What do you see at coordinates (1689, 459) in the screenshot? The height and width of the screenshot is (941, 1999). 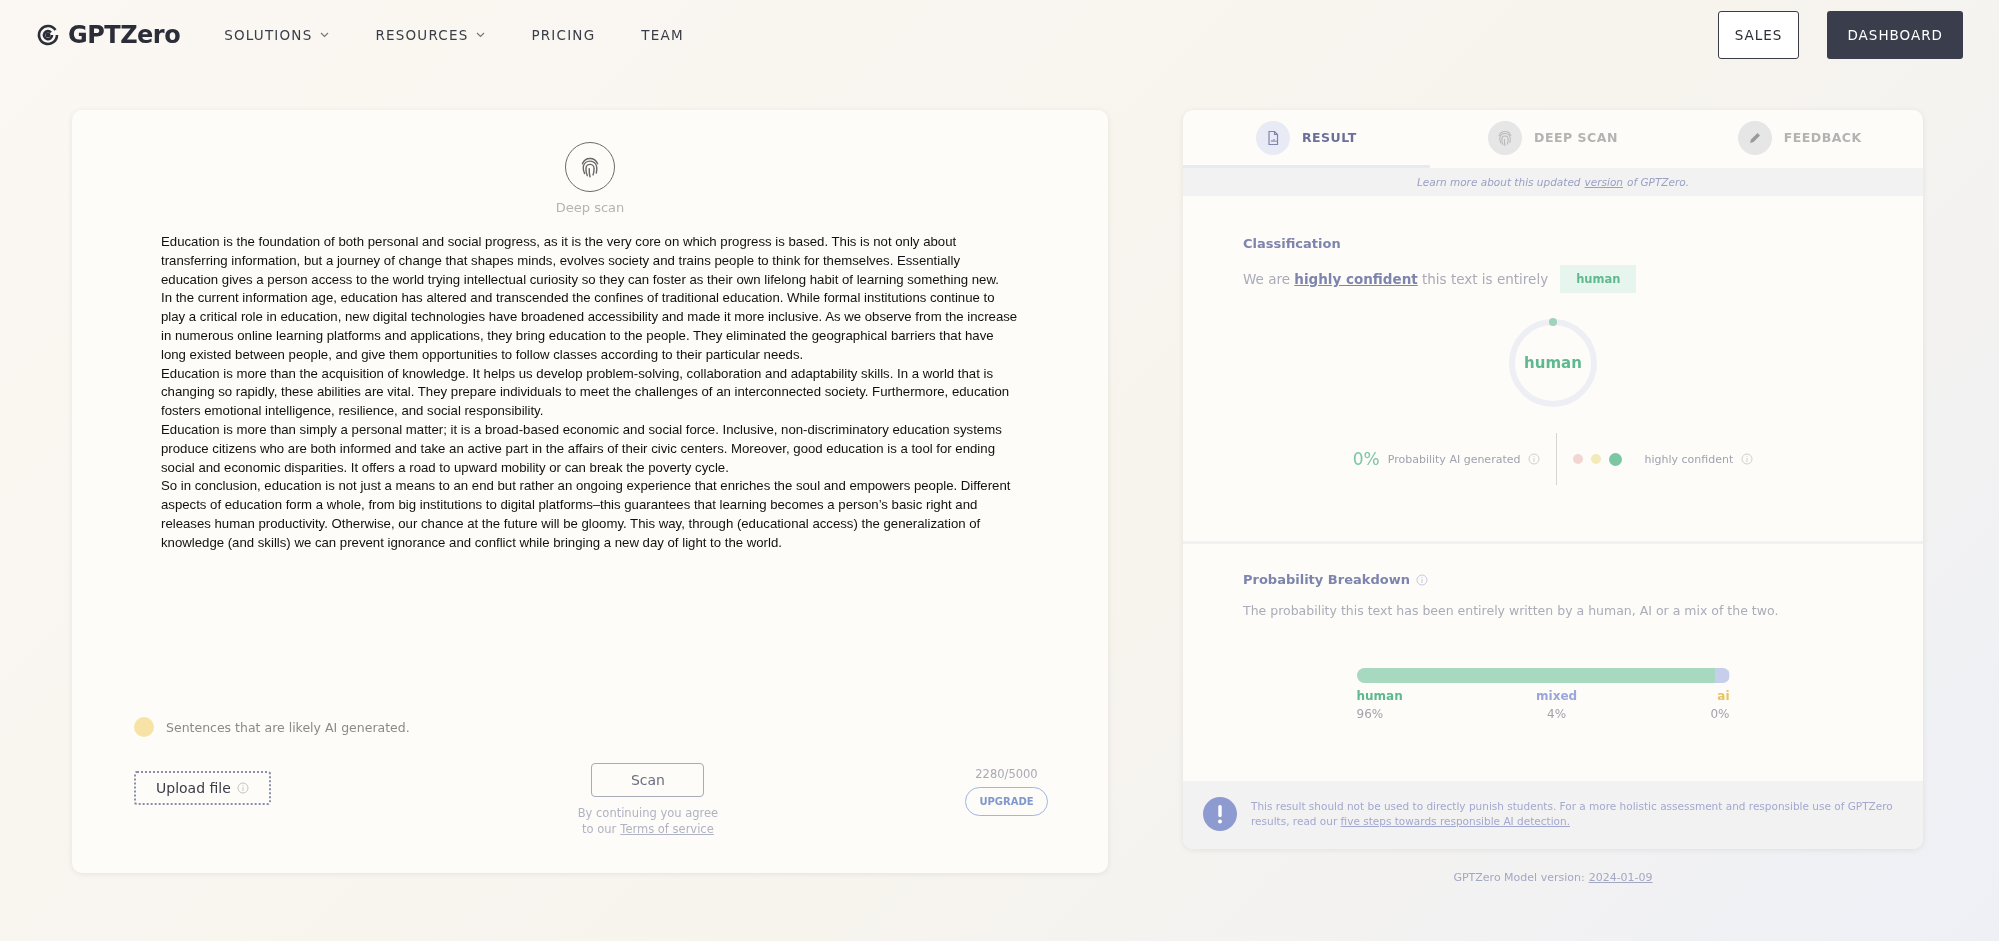 I see `confidence-label: highly confident` at bounding box center [1689, 459].